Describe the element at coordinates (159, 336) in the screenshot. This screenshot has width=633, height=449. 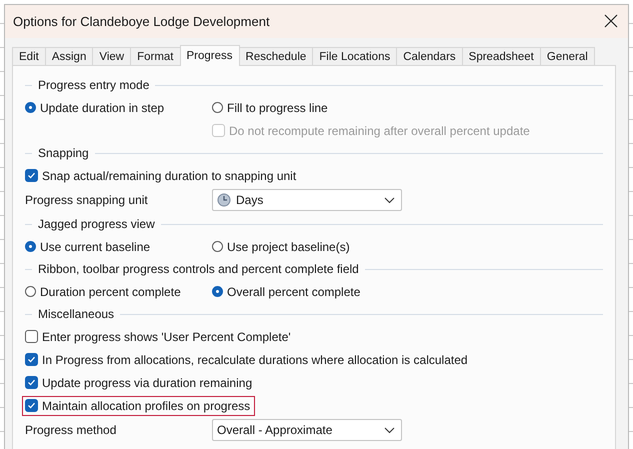
I see `checkbox-option: Enter progress shows 'User Percent Complete'` at that location.